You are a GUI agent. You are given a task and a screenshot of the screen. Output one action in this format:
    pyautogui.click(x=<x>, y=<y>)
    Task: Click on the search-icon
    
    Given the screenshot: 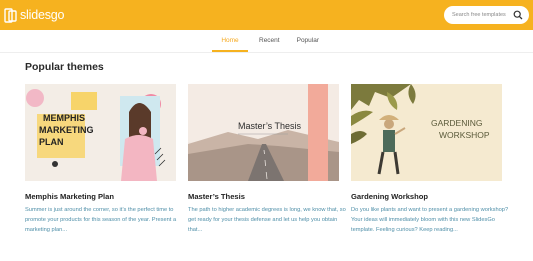 What is the action you would take?
    pyautogui.click(x=518, y=15)
    